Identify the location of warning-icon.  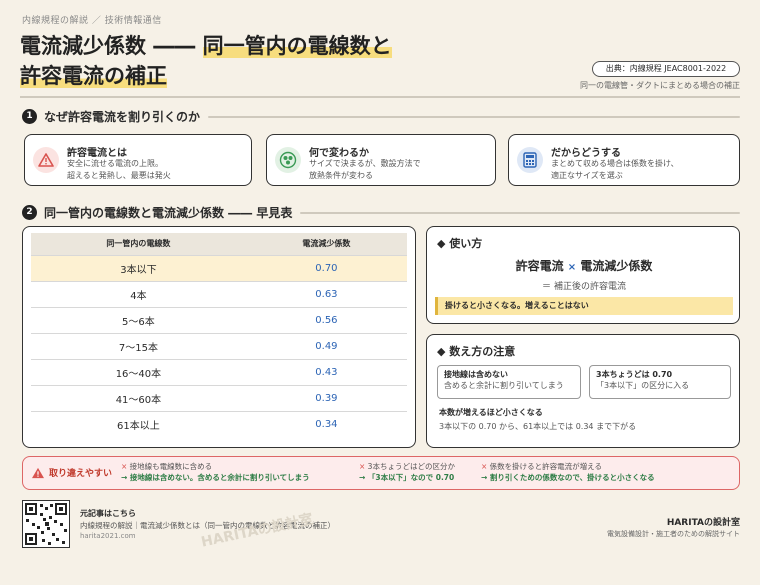
(38, 472).